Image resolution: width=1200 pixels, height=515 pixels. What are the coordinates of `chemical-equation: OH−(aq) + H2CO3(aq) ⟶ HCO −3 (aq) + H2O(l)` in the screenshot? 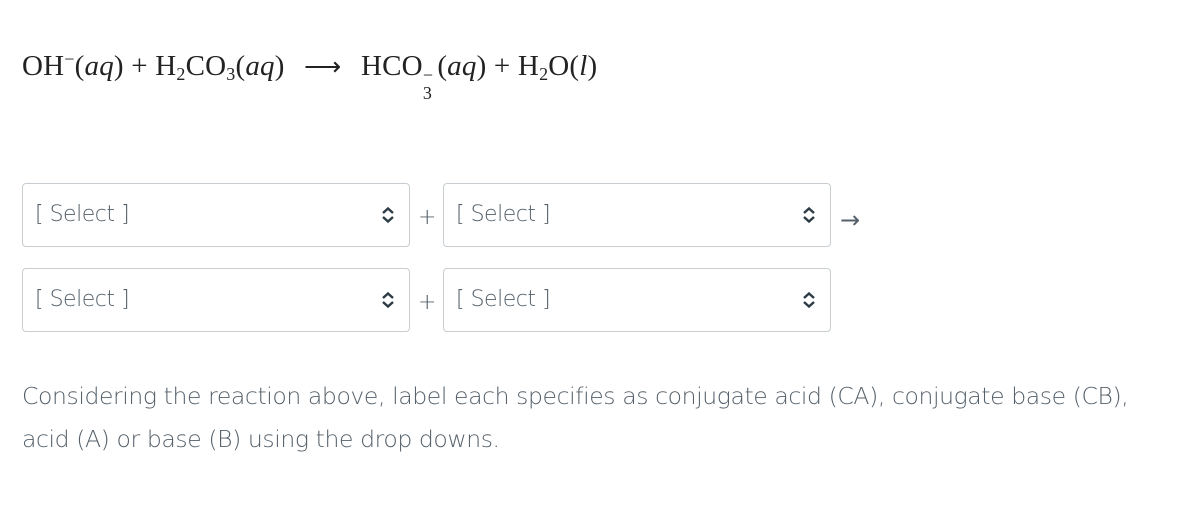 It's located at (310, 76).